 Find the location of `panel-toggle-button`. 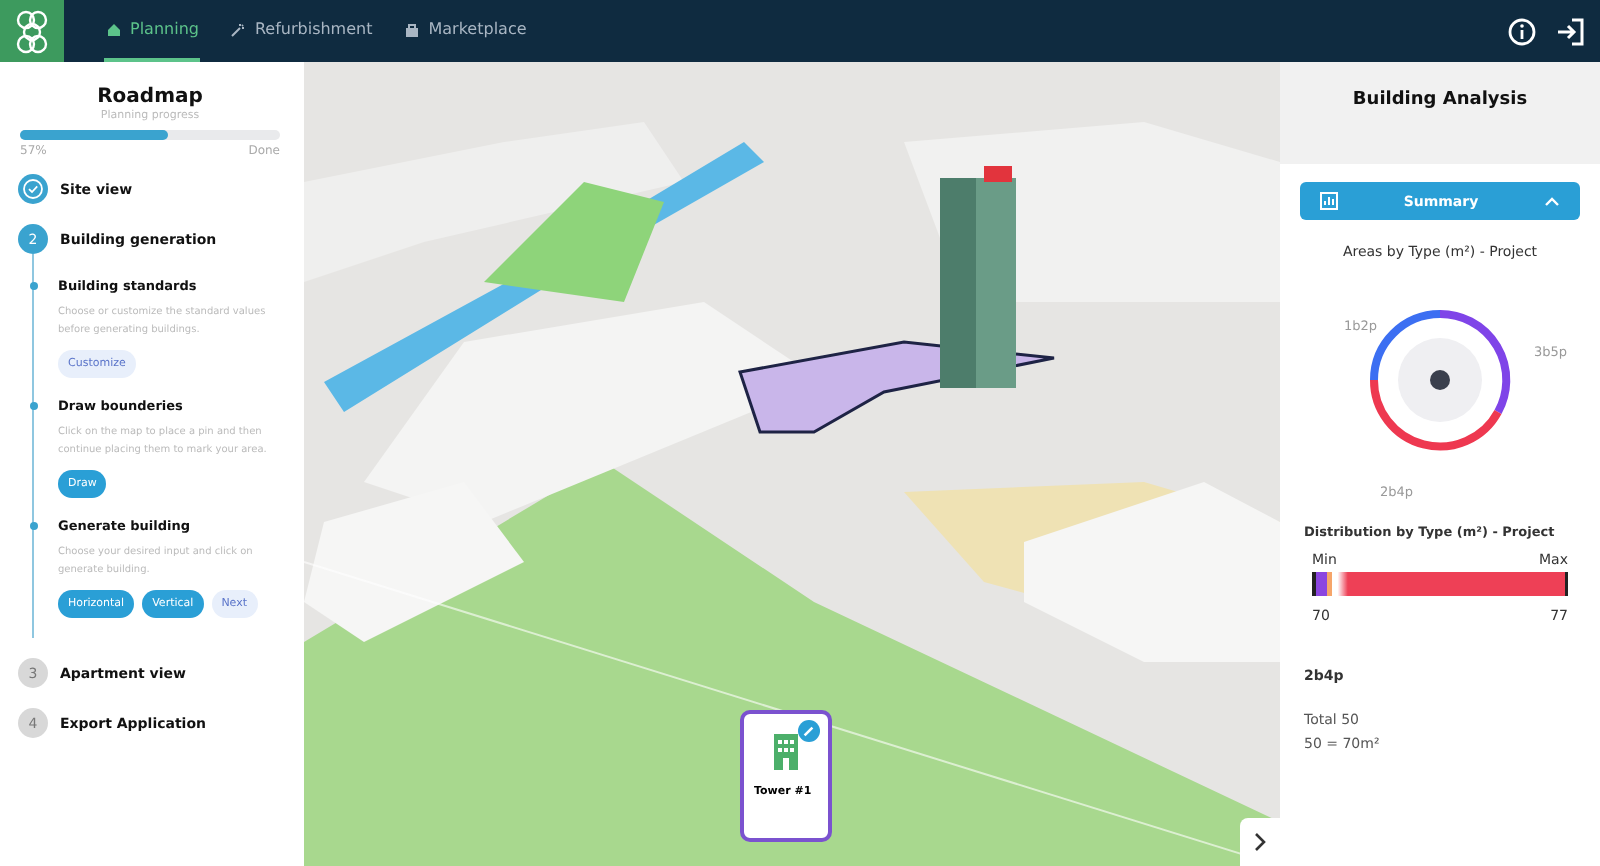

panel-toggle-button is located at coordinates (1260, 842).